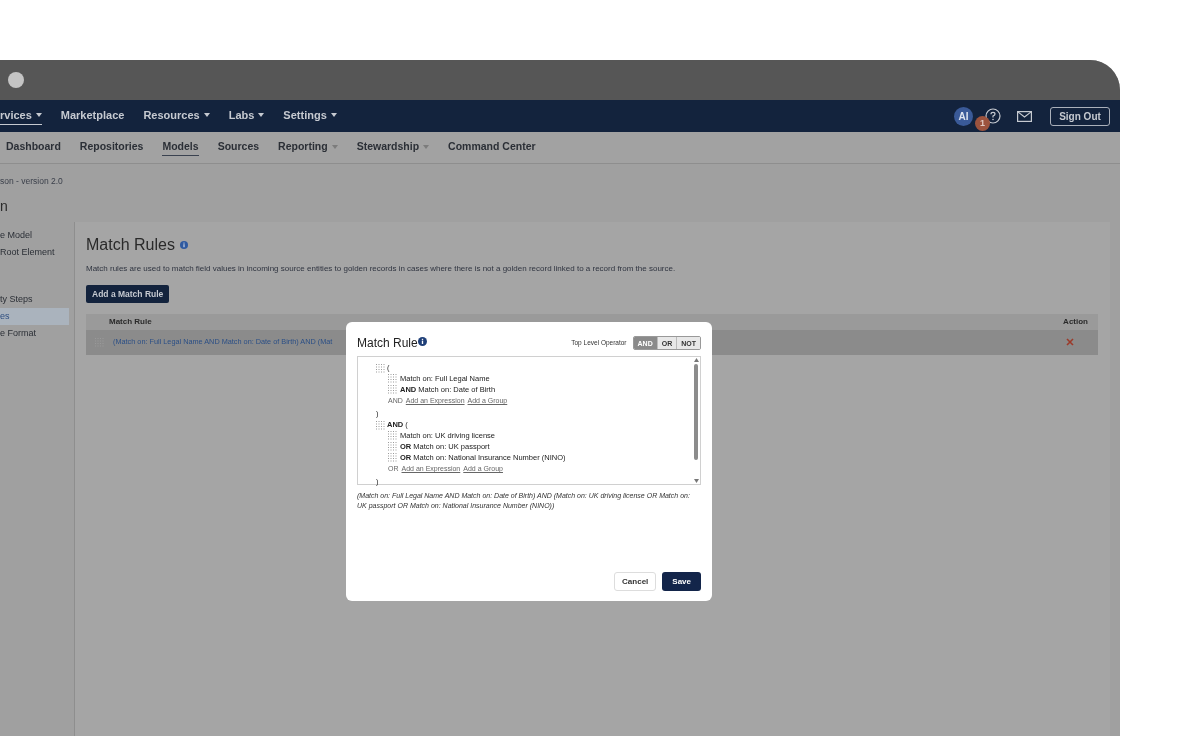 This screenshot has width=1180, height=736. I want to click on scroll-down-icon, so click(696, 481).